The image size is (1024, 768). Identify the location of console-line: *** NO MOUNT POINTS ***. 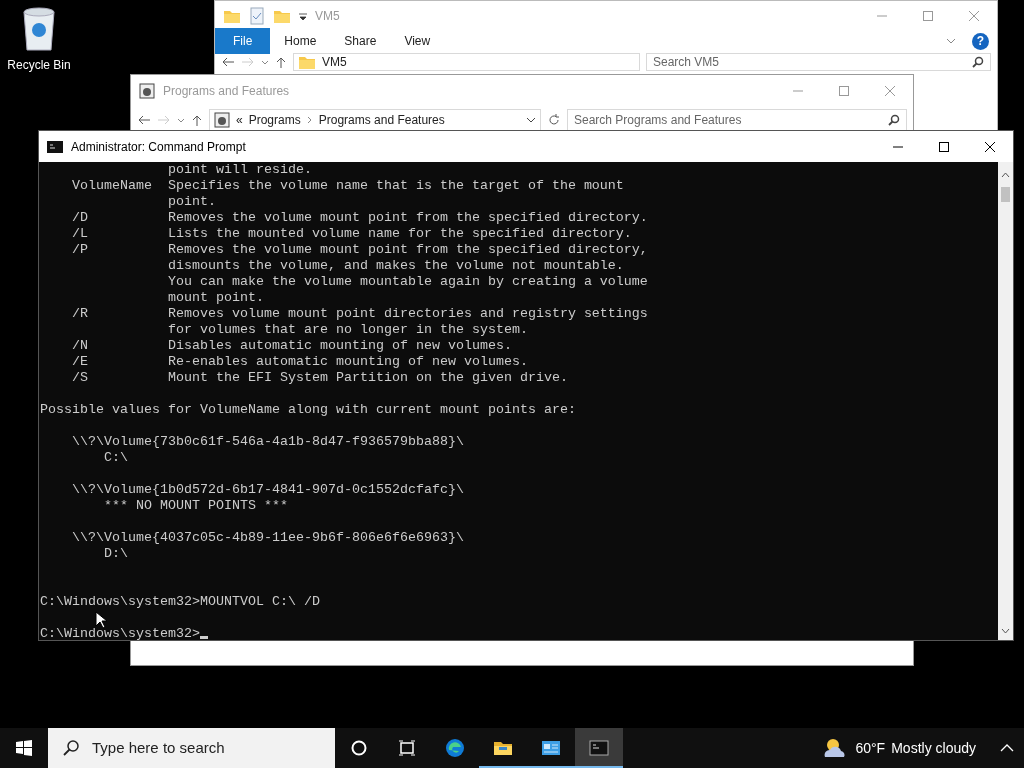
(195, 505).